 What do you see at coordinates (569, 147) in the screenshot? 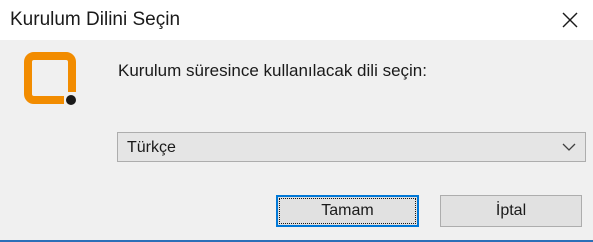
I see `chevron-down-icon` at bounding box center [569, 147].